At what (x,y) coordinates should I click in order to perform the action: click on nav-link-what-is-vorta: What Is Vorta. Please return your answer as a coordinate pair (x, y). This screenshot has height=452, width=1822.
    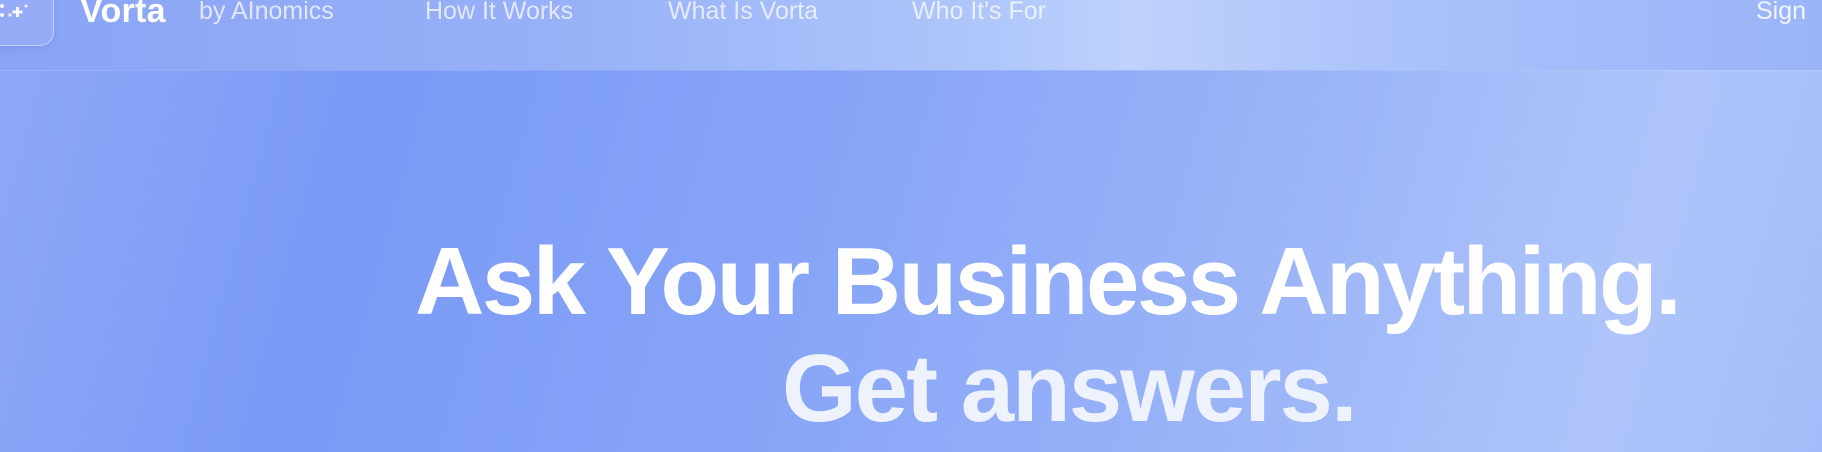
    Looking at the image, I should click on (743, 13).